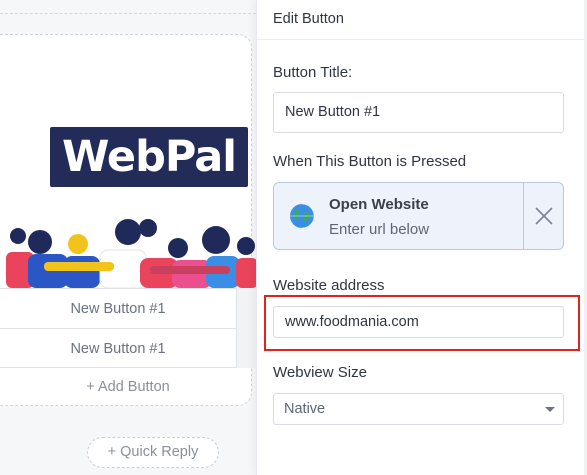  Describe the element at coordinates (149, 157) in the screenshot. I see `webpal-logo: WebPal` at that location.